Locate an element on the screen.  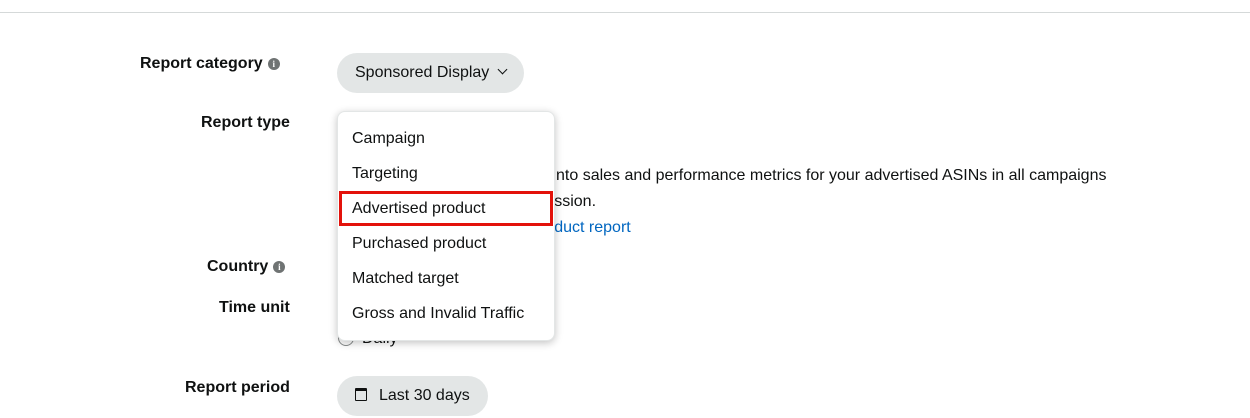
menu-item-advertised-product: Advertised product is located at coordinates (446, 208).